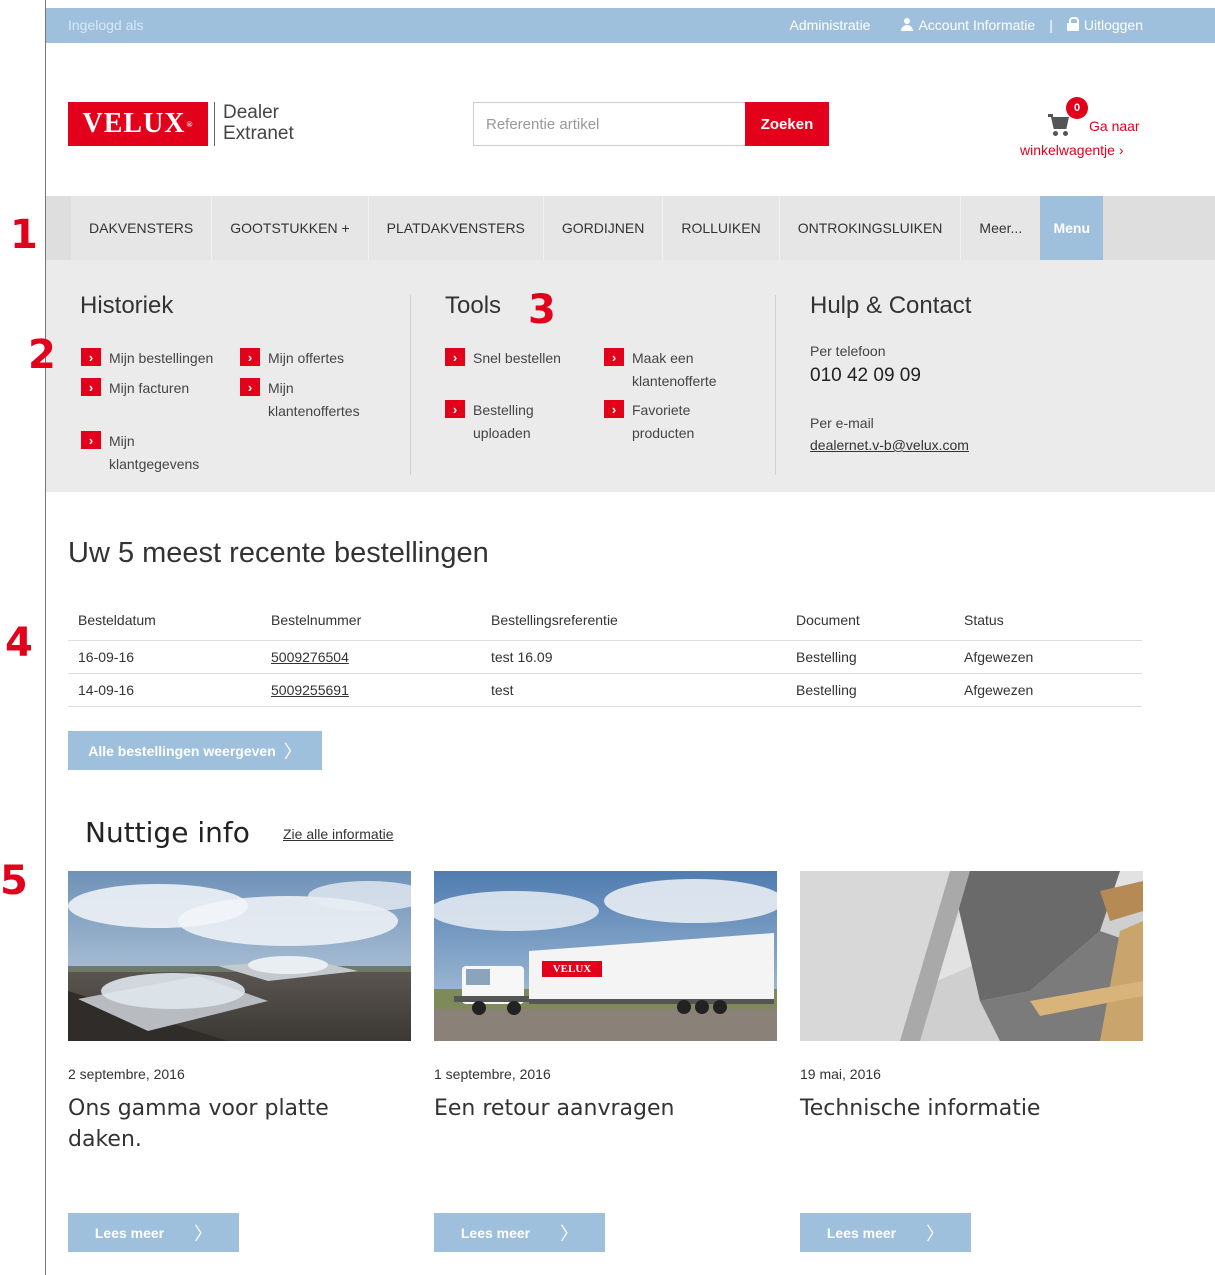  I want to click on link-label: Mijn bestellingen, so click(161, 358).